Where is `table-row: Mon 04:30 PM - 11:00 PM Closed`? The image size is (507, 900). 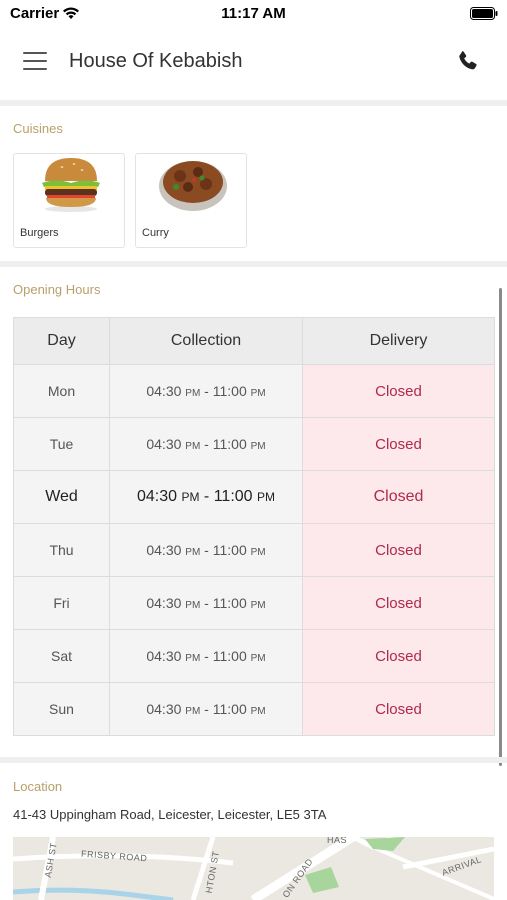 table-row: Mon 04:30 PM - 11:00 PM Closed is located at coordinates (254, 391).